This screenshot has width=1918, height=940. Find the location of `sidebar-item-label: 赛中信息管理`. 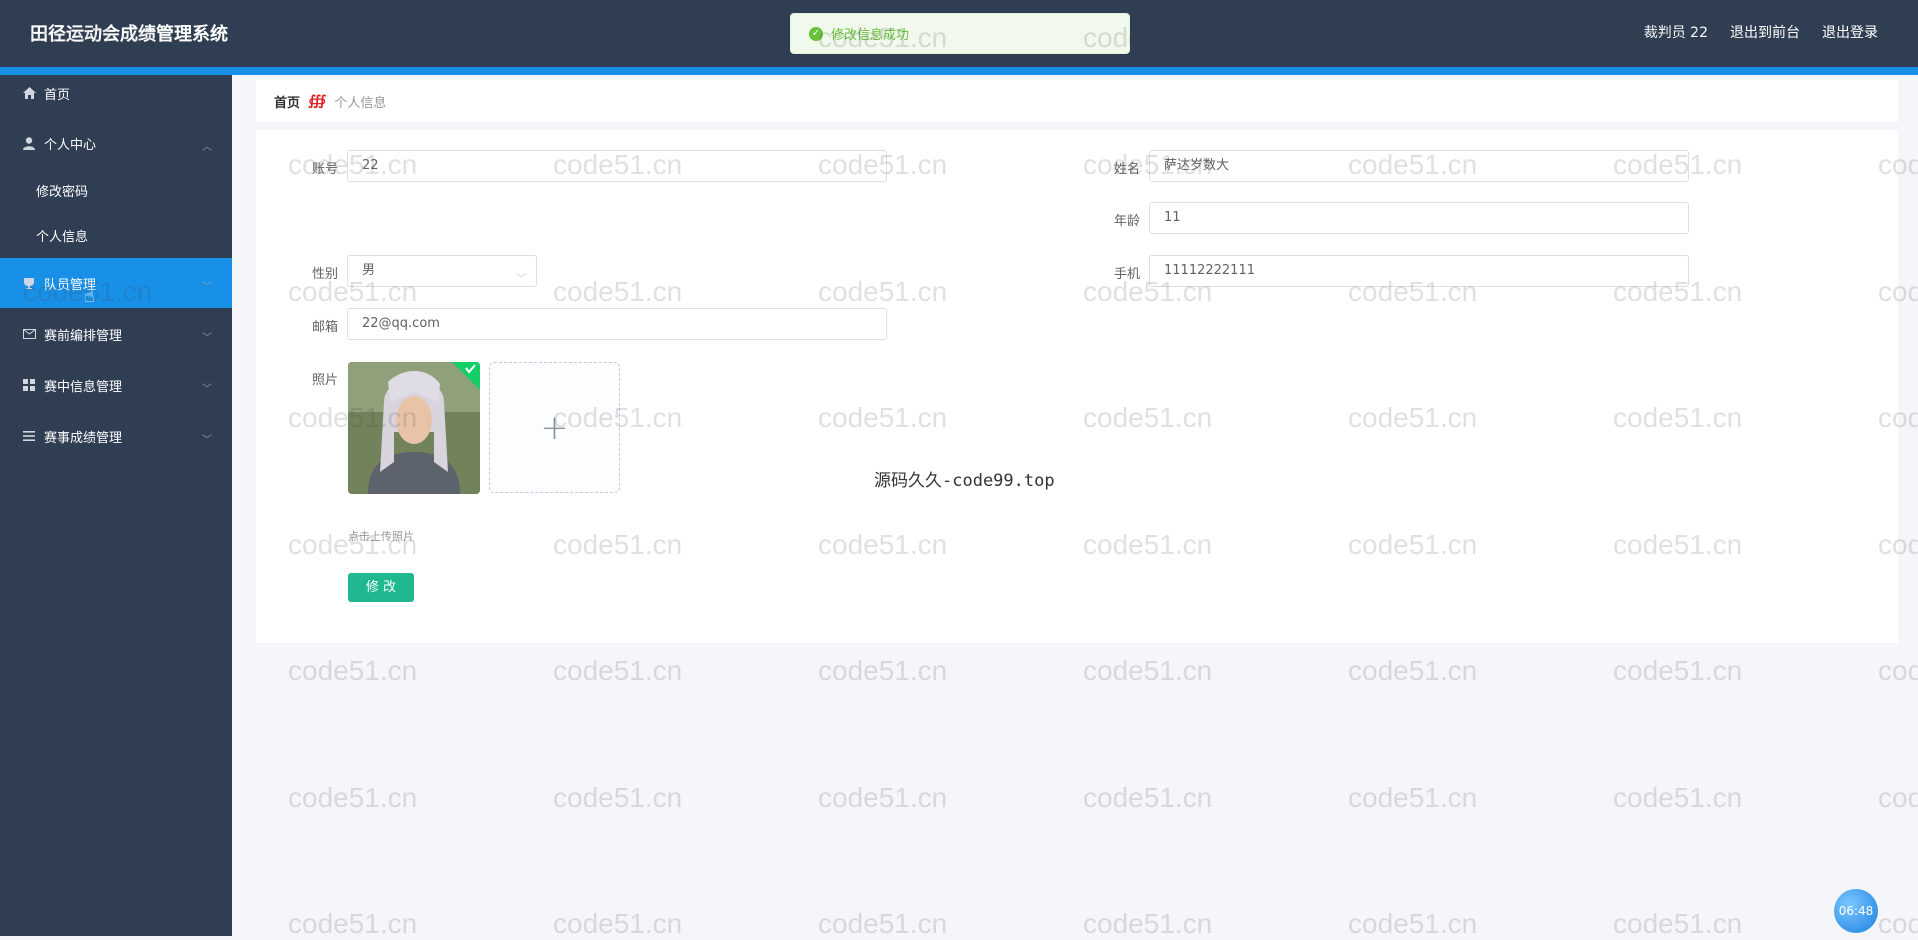

sidebar-item-label: 赛中信息管理 is located at coordinates (83, 387).